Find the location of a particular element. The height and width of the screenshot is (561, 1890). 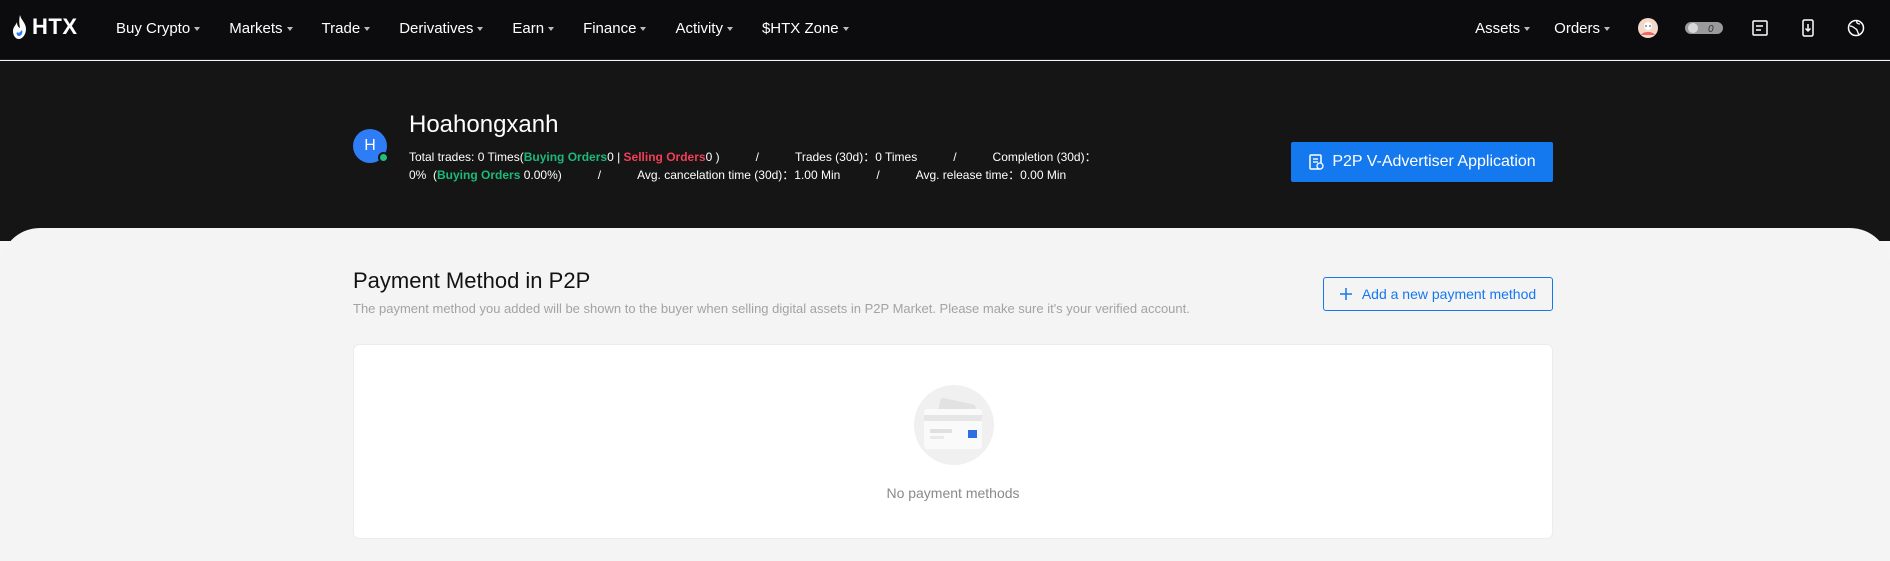

menu-activity: Activity is located at coordinates (704, 28).